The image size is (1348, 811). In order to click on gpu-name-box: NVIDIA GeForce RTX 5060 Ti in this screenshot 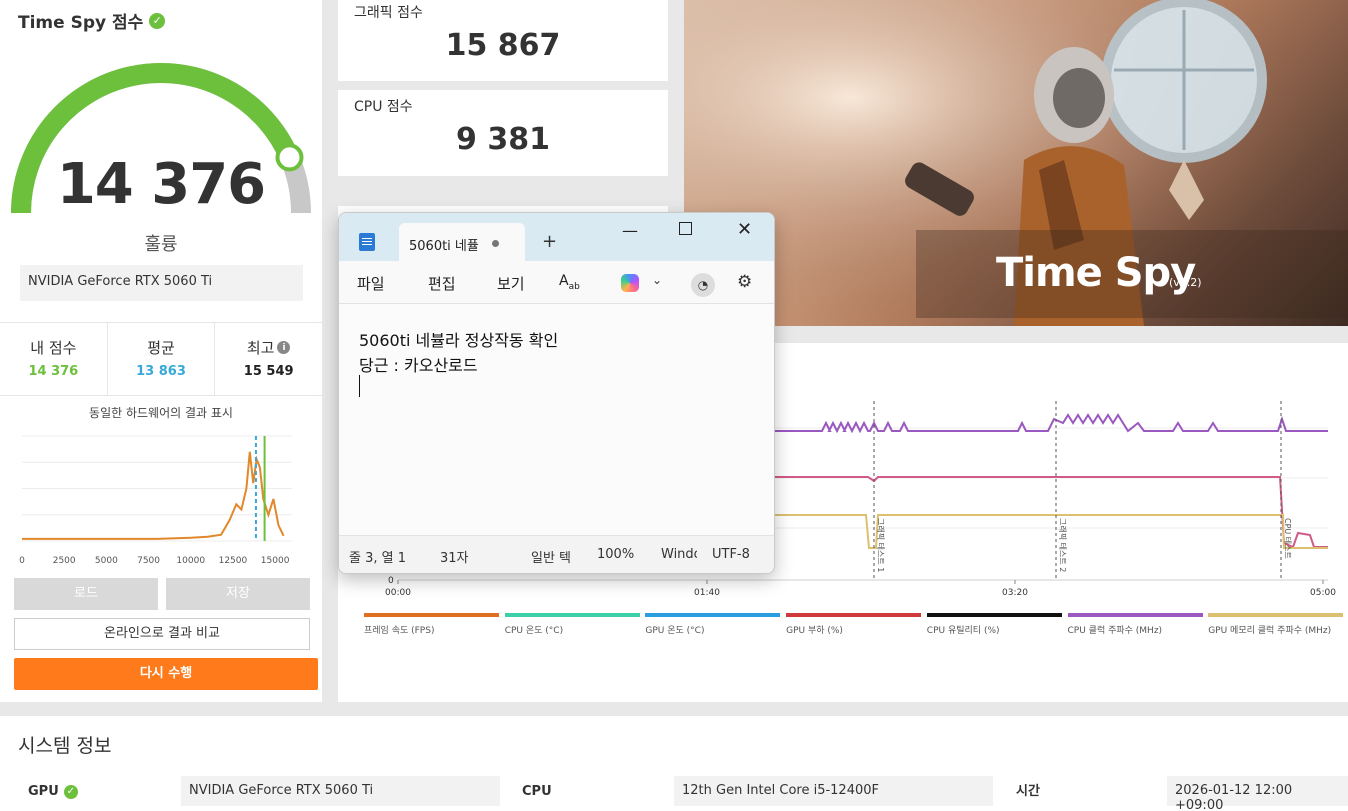, I will do `click(161, 283)`.